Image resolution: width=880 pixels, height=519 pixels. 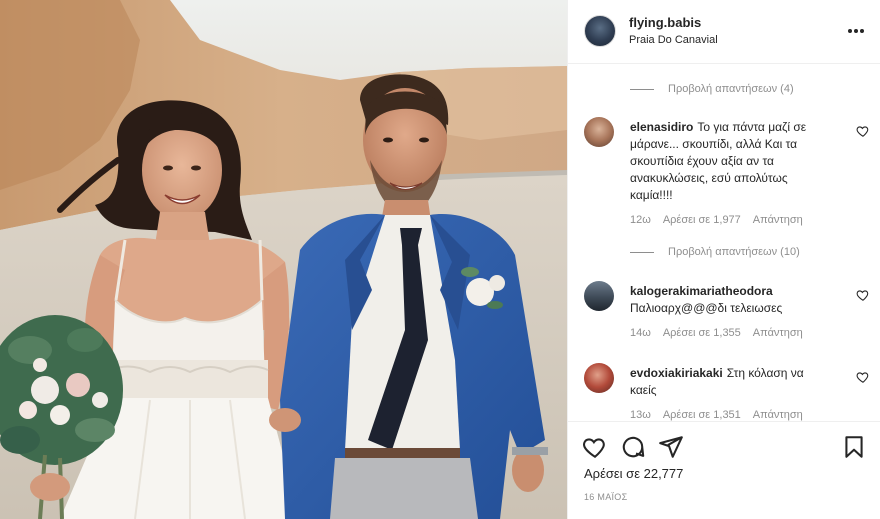 What do you see at coordinates (702, 415) in the screenshot?
I see `comment-likes: Αρέσει σε 1,351` at bounding box center [702, 415].